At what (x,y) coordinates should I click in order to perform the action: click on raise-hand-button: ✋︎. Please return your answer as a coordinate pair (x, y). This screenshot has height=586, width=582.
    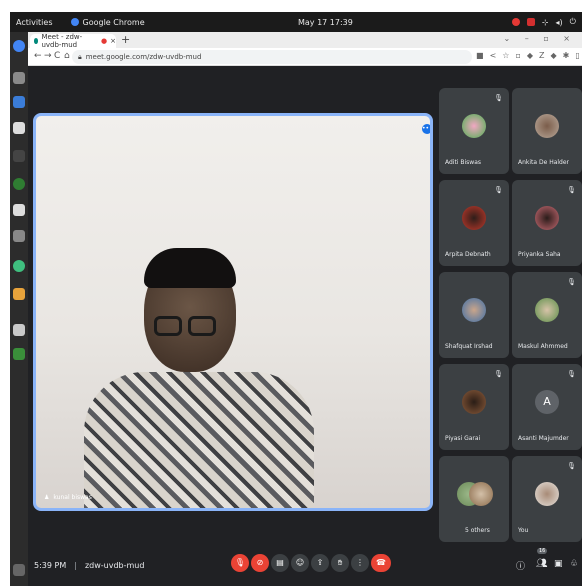
    Looking at the image, I should click on (340, 563).